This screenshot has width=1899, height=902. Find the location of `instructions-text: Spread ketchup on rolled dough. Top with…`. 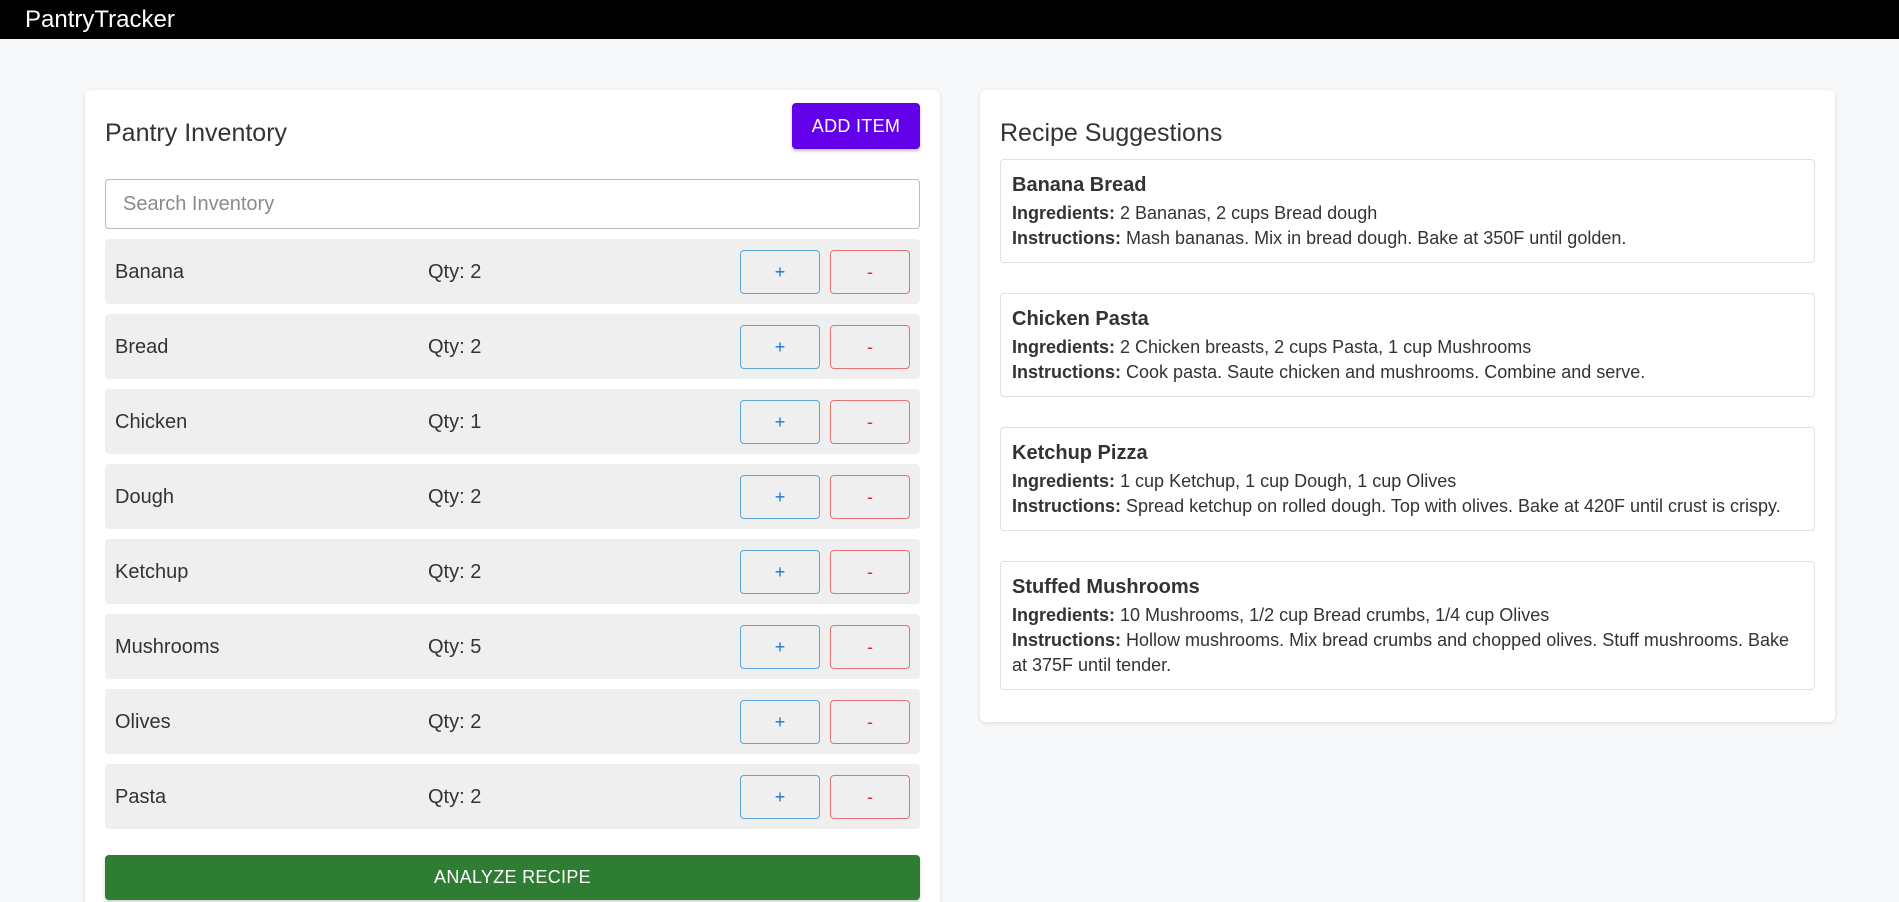

instructions-text: Spread ketchup on rolled dough. Top with… is located at coordinates (1453, 506).